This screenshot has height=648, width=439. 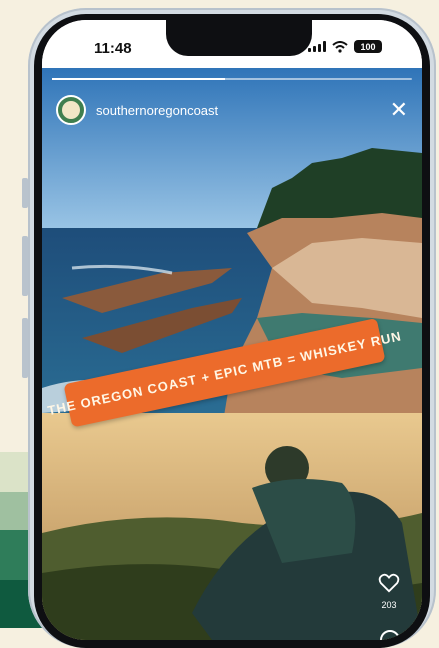 I want to click on avatar, so click(x=71, y=110).